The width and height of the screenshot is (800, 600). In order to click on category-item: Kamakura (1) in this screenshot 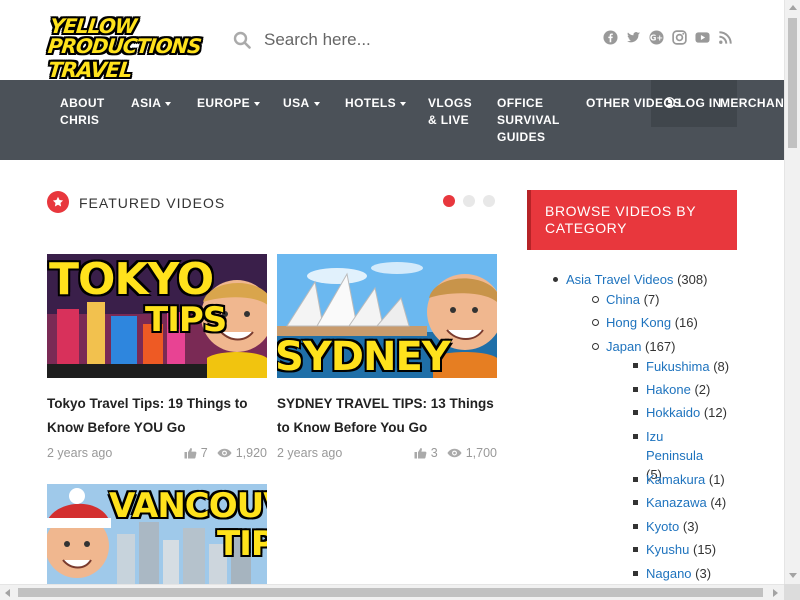, I will do `click(652, 481)`.